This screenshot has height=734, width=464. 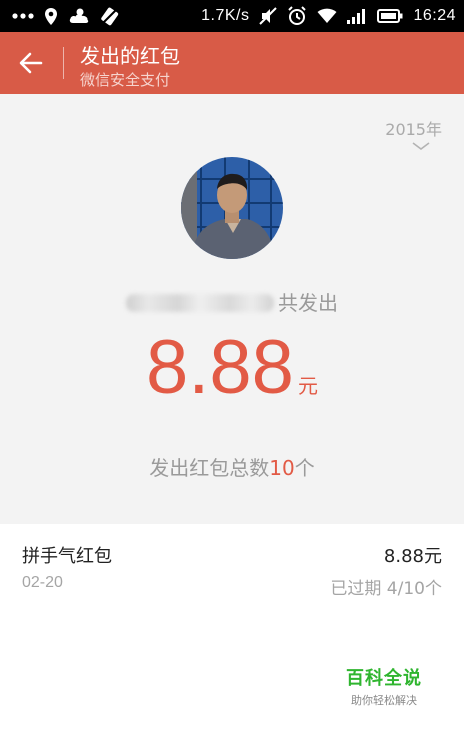 I want to click on amount-value: 8.88, so click(x=220, y=367).